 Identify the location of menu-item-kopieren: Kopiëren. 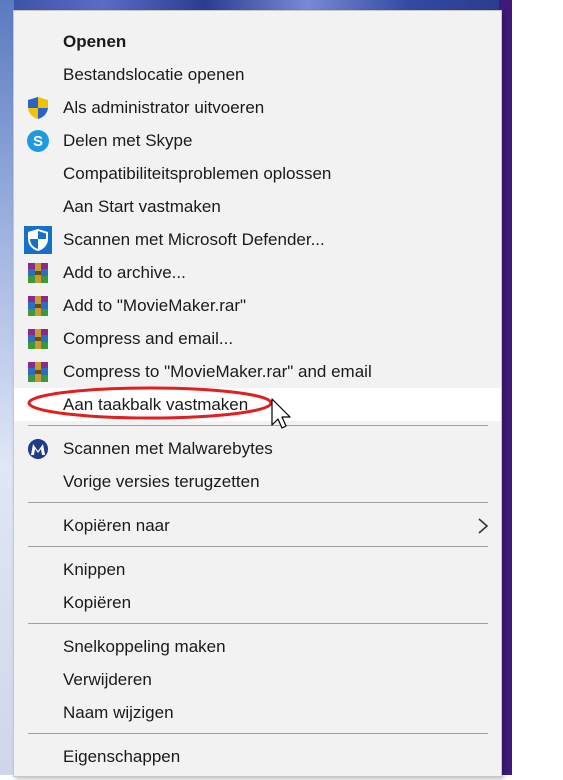
(257, 602).